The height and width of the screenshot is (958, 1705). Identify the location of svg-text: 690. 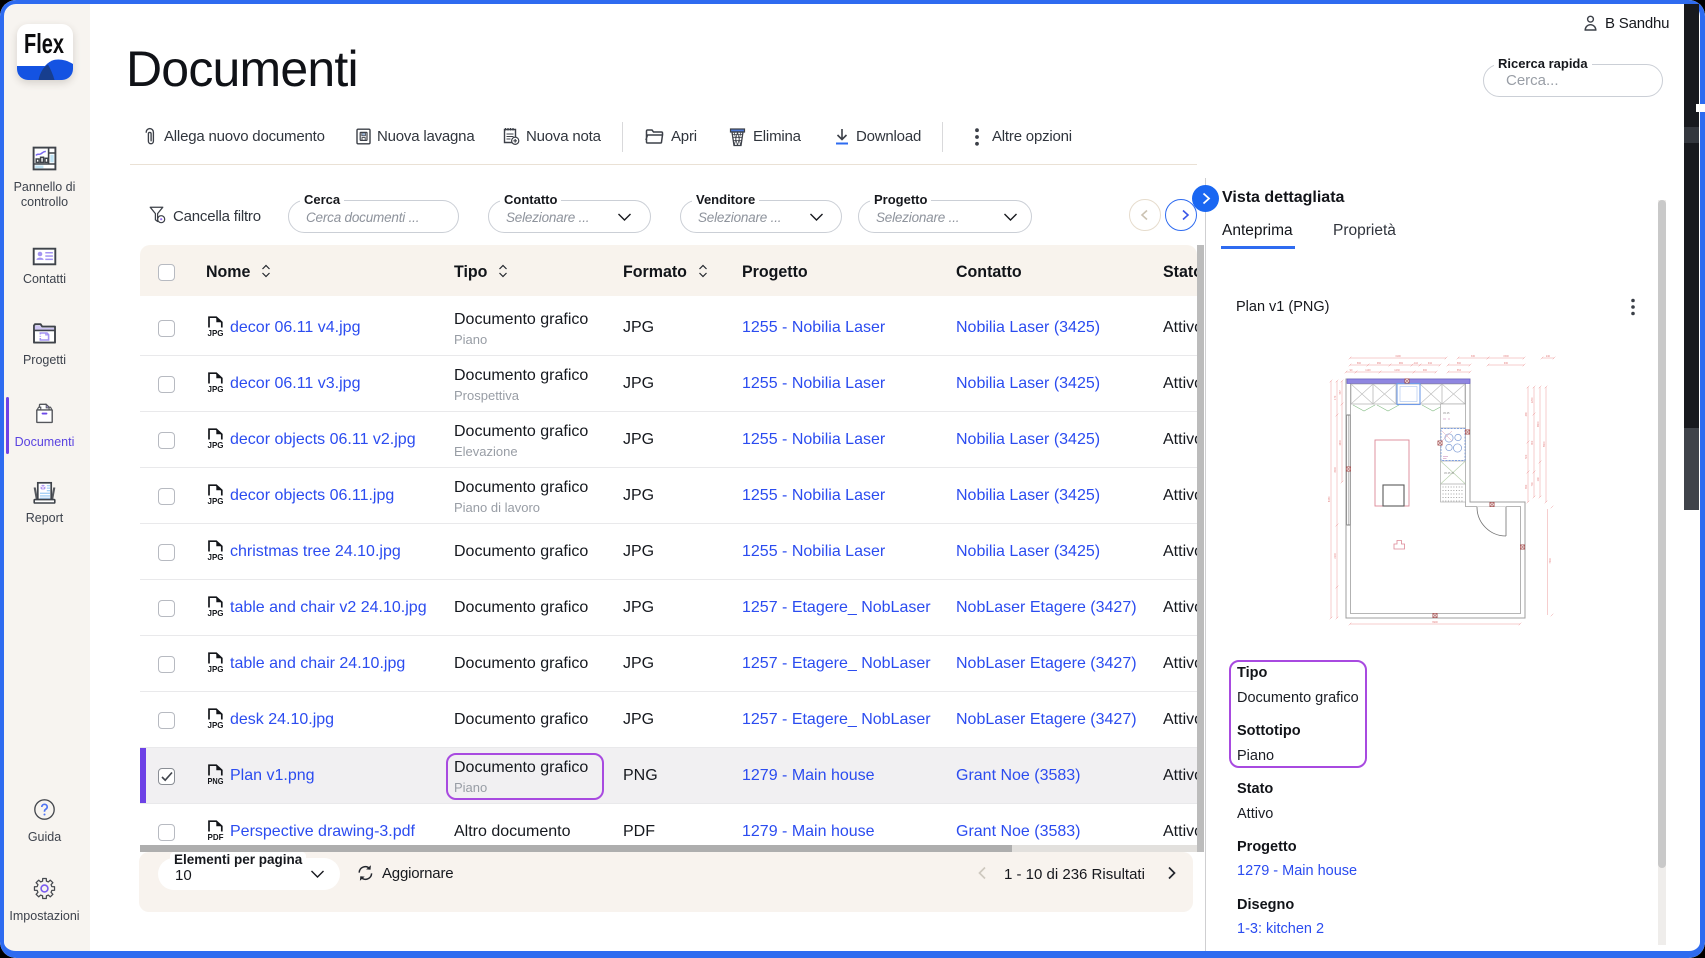
(1526, 486).